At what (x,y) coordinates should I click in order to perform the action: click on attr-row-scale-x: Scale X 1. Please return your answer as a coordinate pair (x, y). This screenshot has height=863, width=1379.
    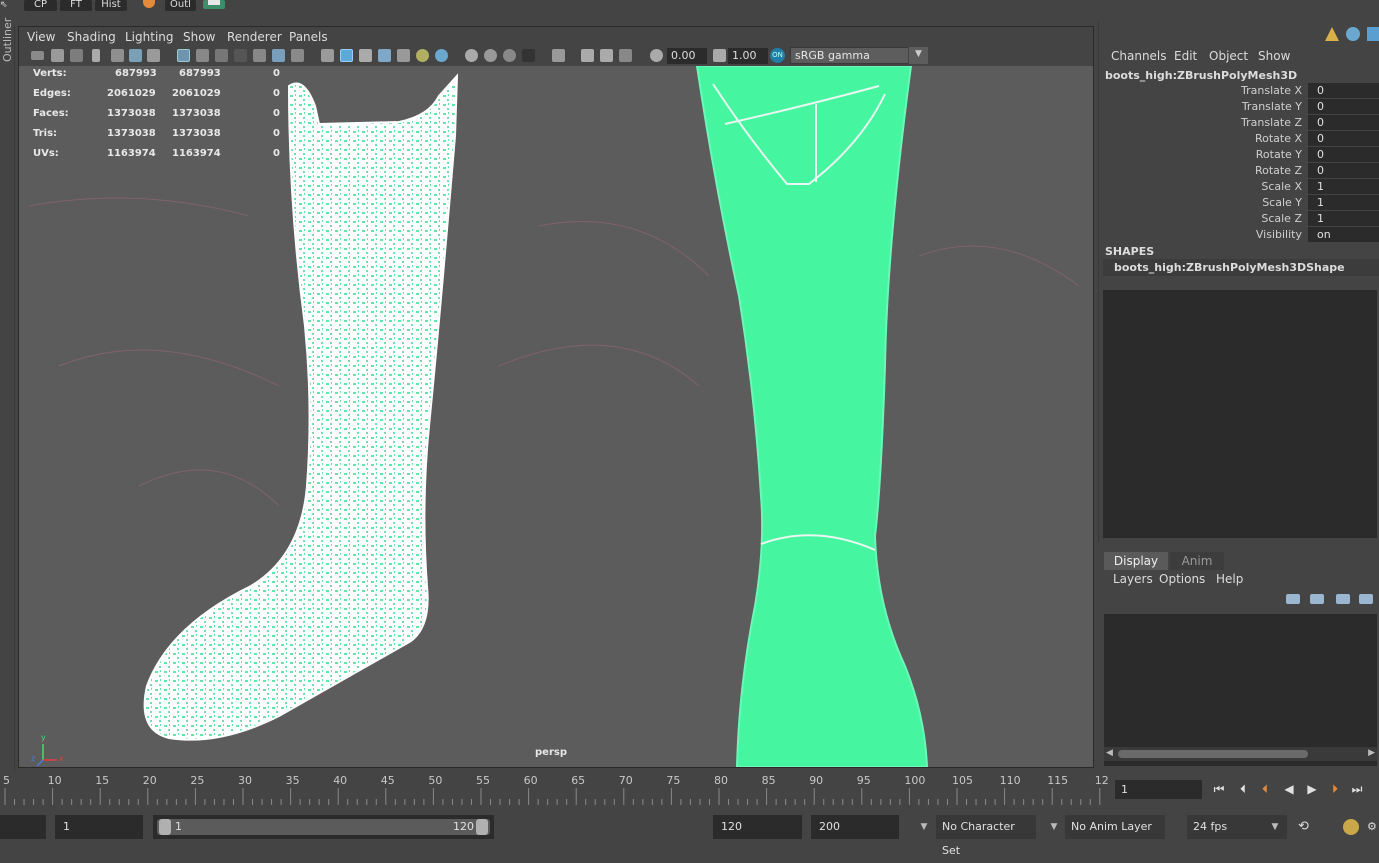
    Looking at the image, I should click on (1239, 187).